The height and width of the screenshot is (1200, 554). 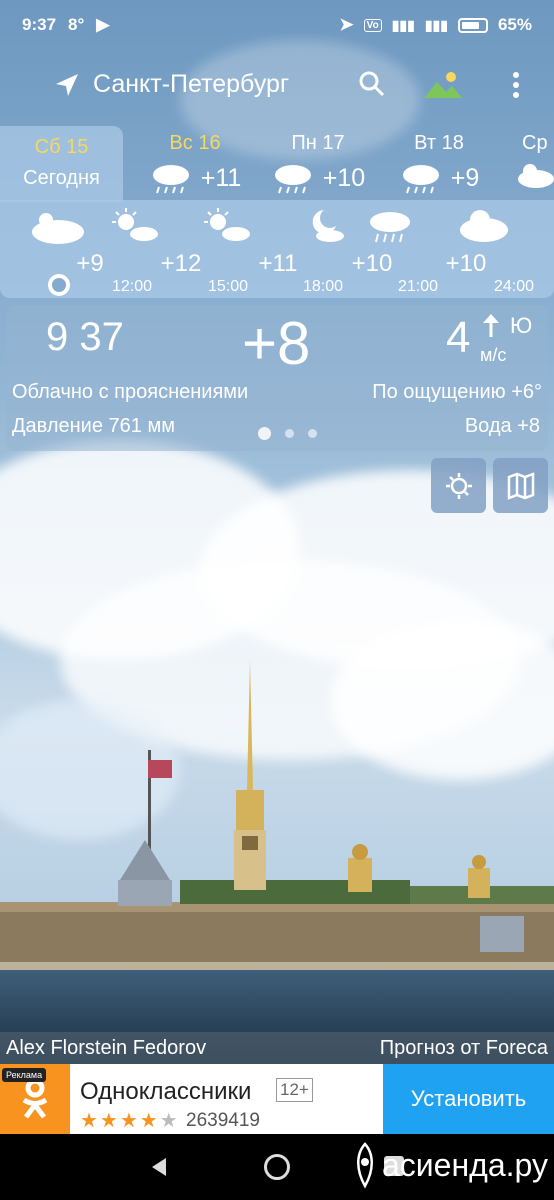 I want to click on current-time-marker, so click(x=59, y=285).